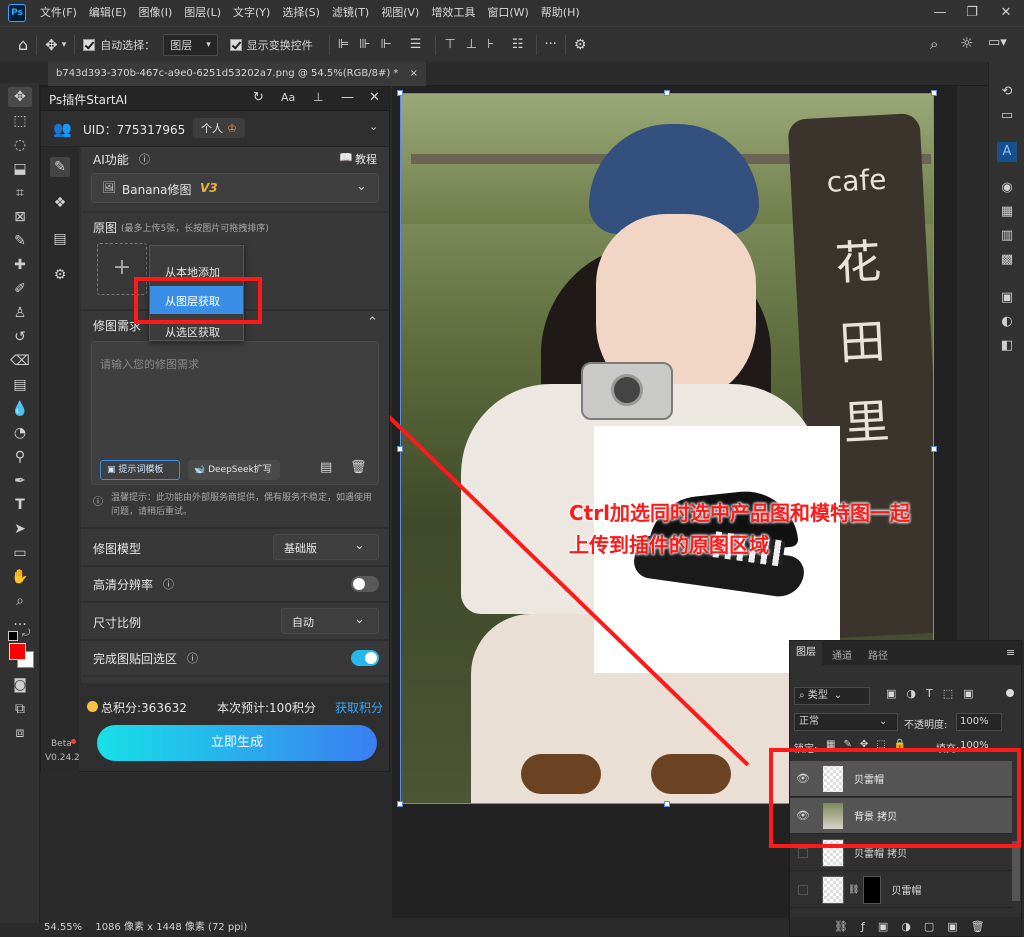 Image resolution: width=1024 pixels, height=937 pixels. Describe the element at coordinates (60, 275) in the screenshot. I see `settings-gear-icon: ⚙` at that location.